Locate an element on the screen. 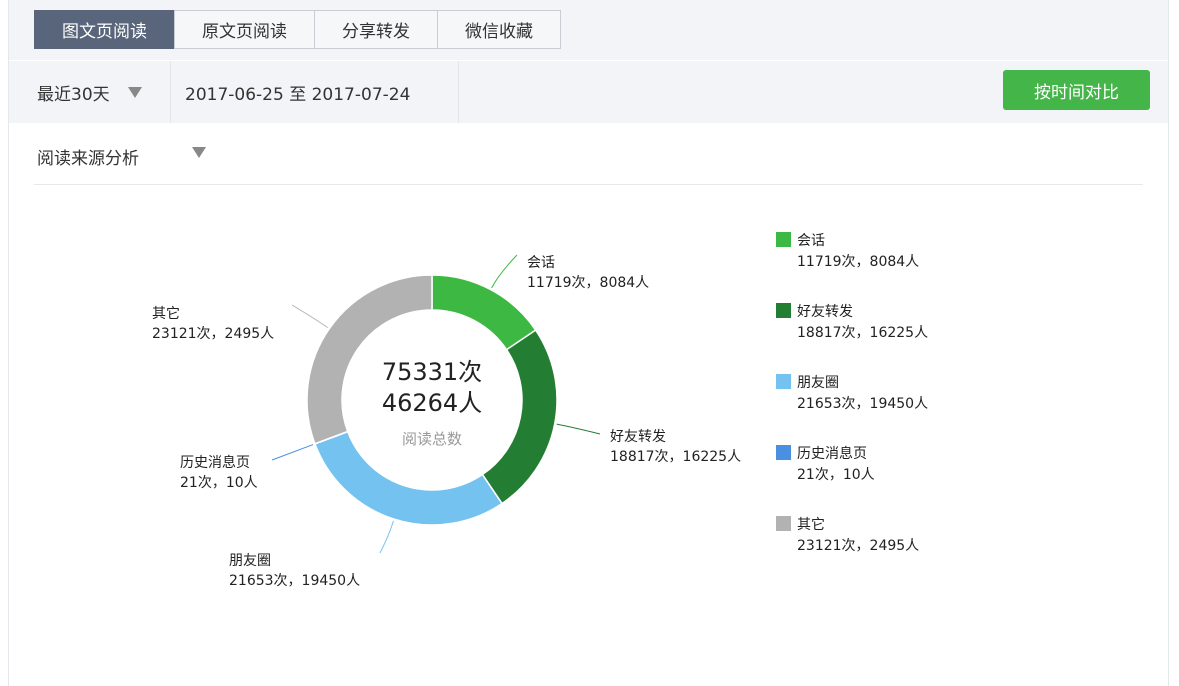  slice-label-value-2: 21653次，19450人 is located at coordinates (294, 581).